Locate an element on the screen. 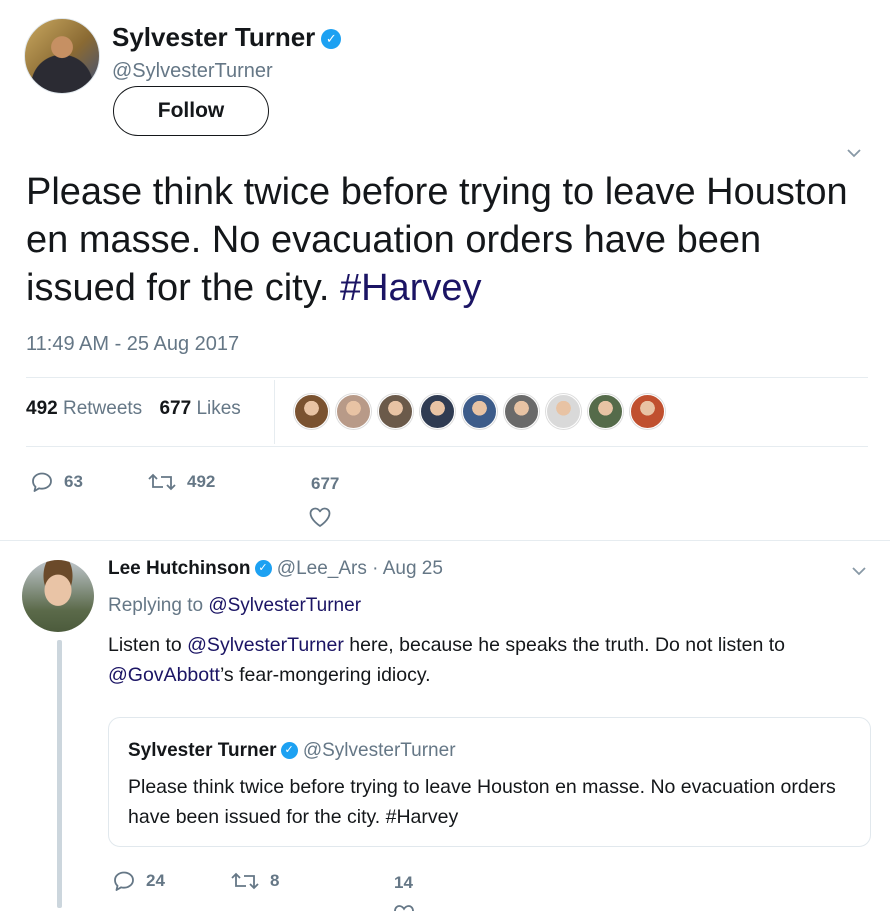  retweet-count: 8 is located at coordinates (275, 880).